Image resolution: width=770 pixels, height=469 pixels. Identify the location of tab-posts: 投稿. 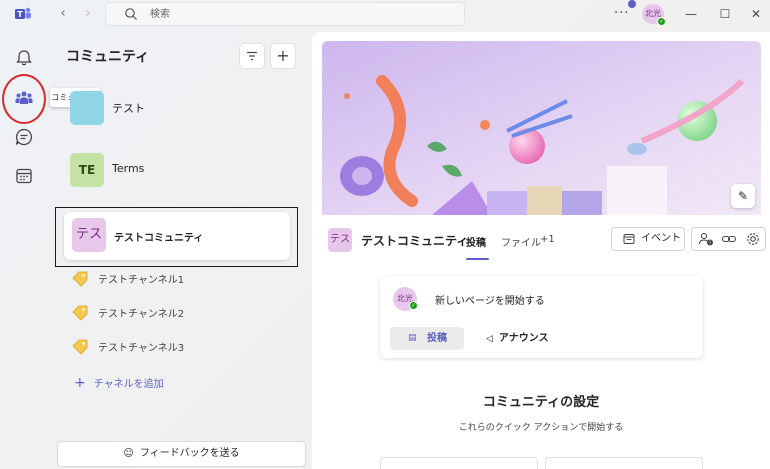
(476, 241).